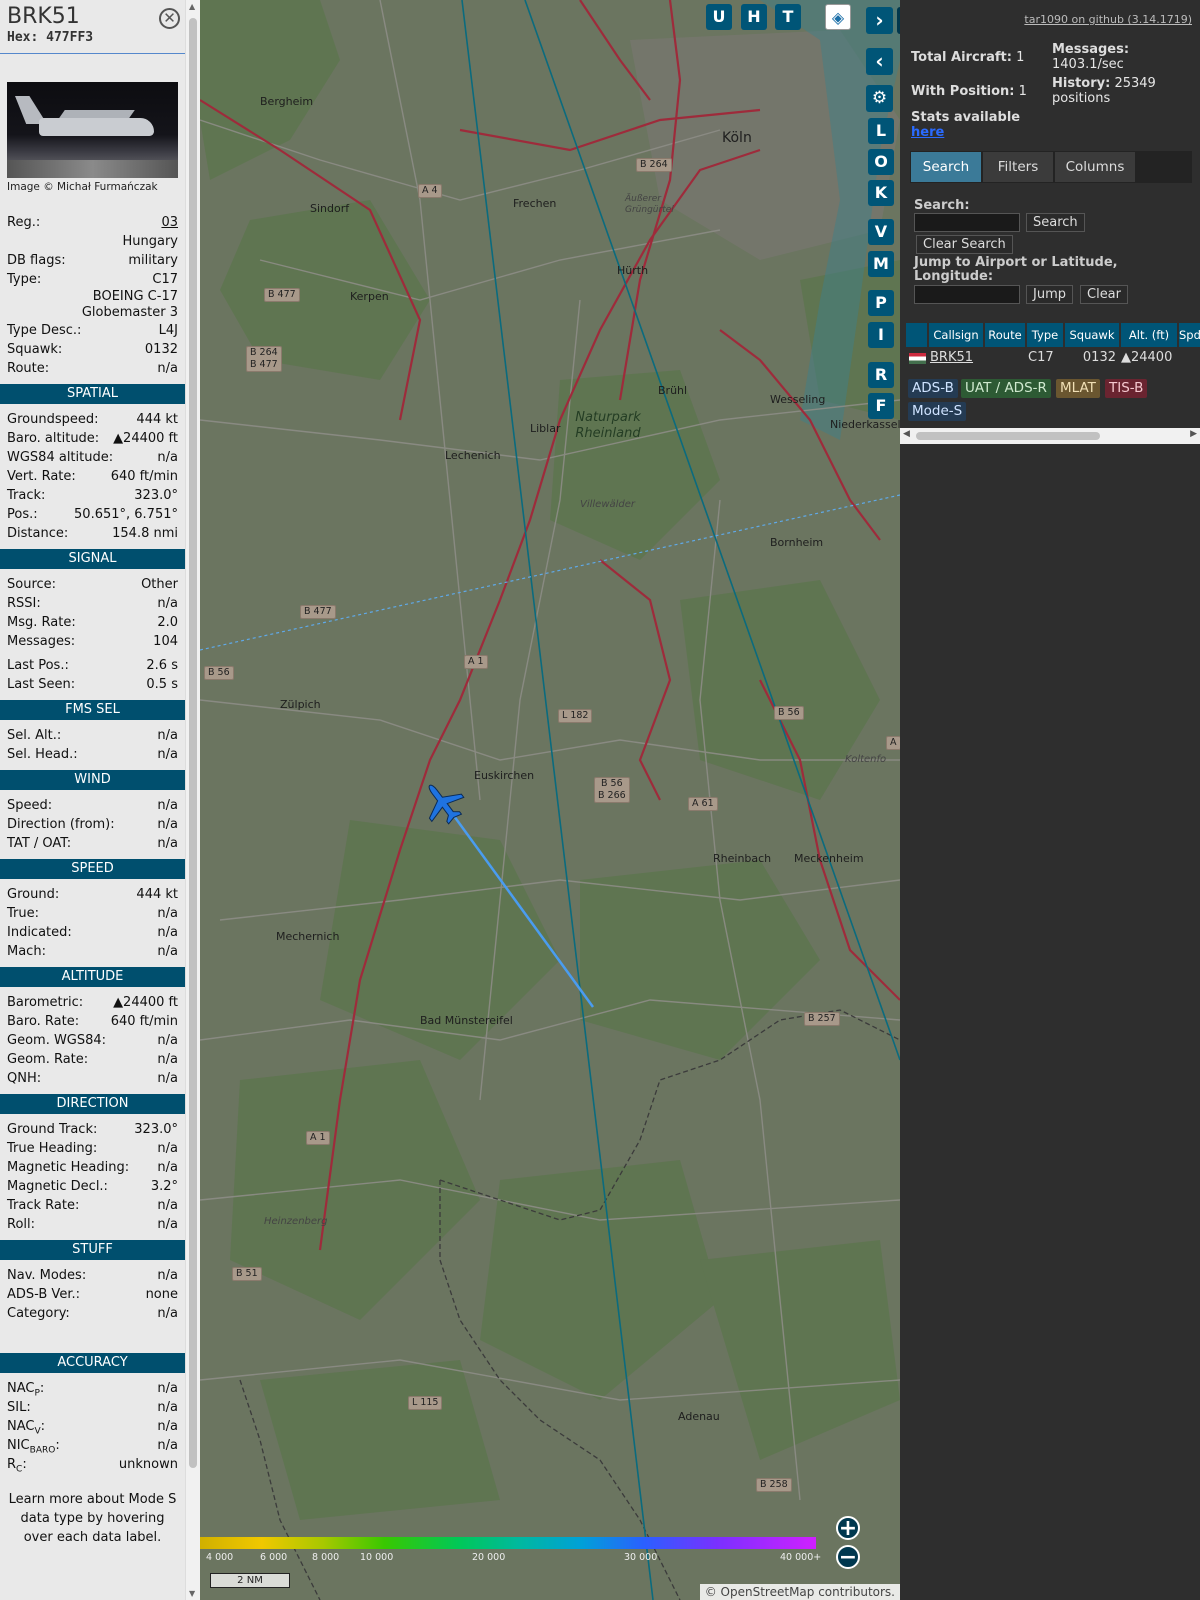 This screenshot has width=1200, height=1600. Describe the element at coordinates (1045, 335) in the screenshot. I see `column-type: Type` at that location.